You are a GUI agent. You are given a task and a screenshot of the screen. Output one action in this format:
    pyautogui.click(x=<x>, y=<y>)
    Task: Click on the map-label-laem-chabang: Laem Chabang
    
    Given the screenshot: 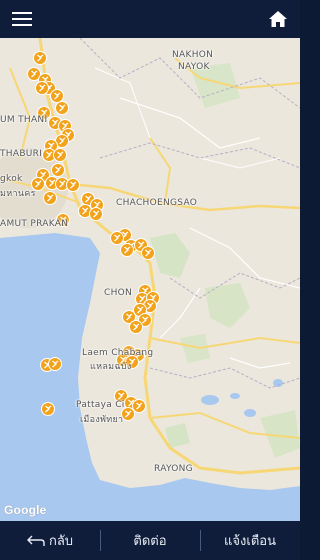 What is the action you would take?
    pyautogui.click(x=118, y=353)
    